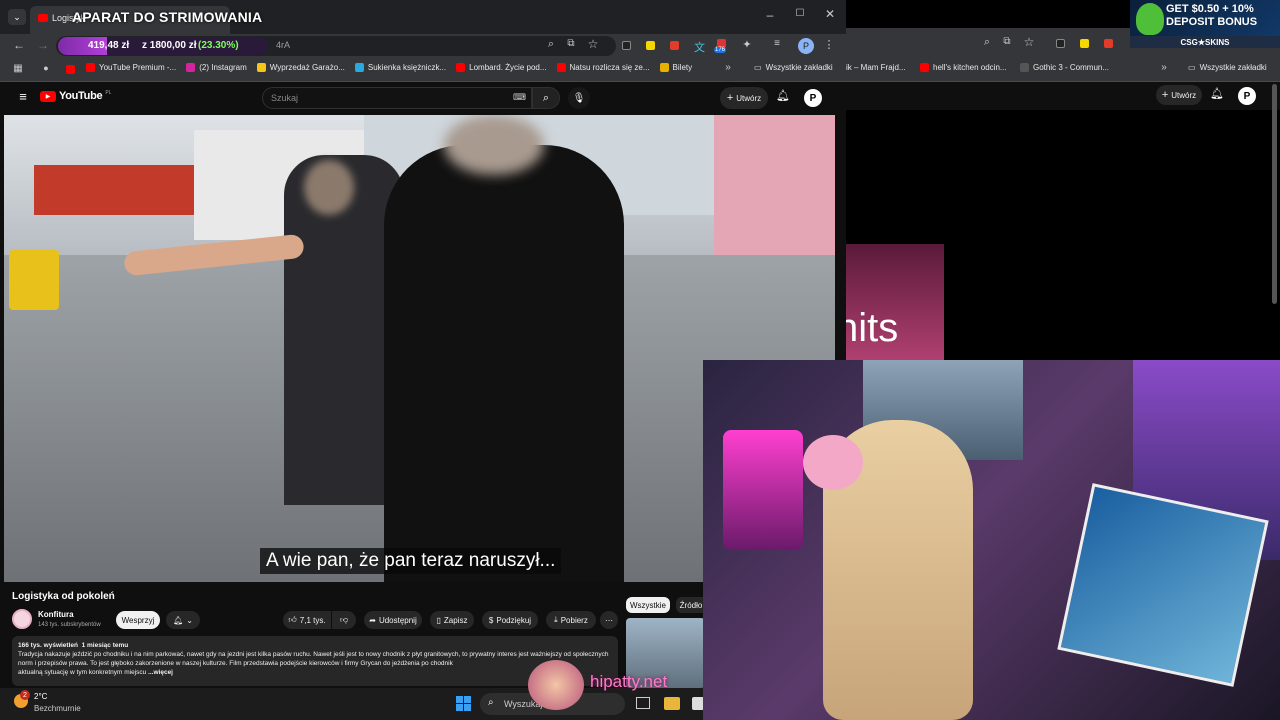 This screenshot has width=1280, height=720. I want to click on forward-arrow-icon: →, so click(43, 45).